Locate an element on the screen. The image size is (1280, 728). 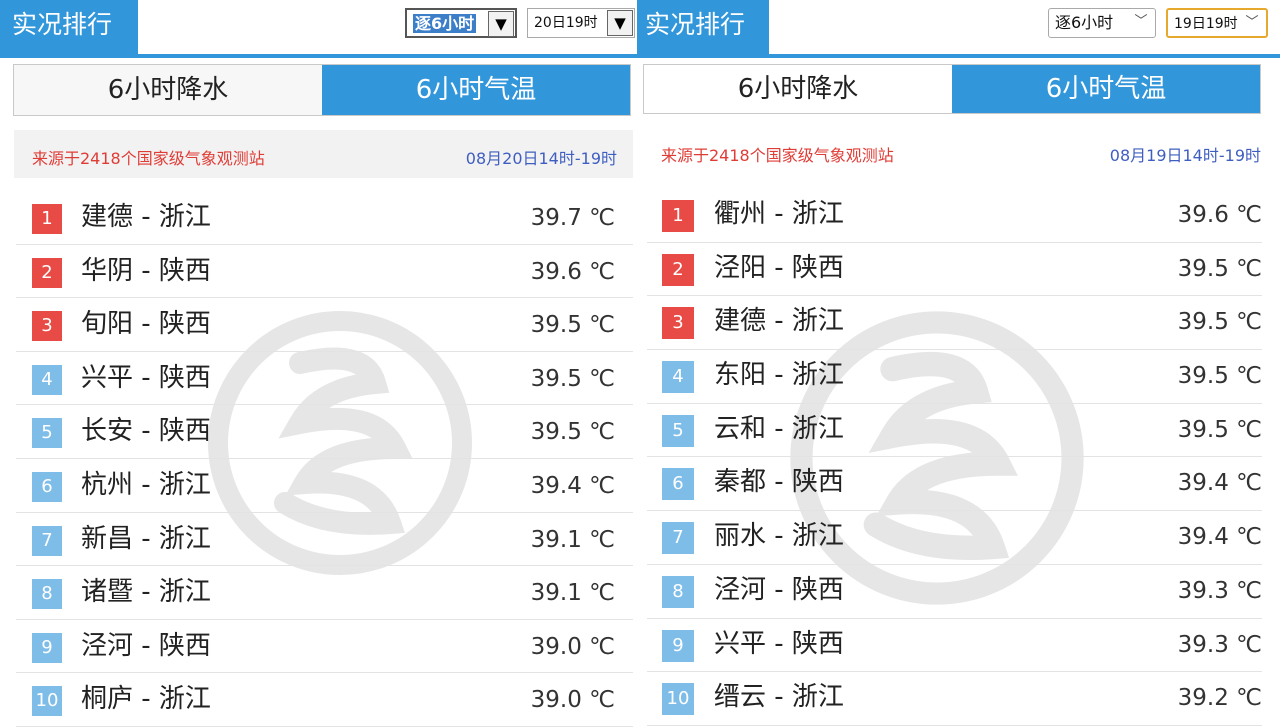
ranking-row: 1 衢州 - 浙江 39.6 ℃ is located at coordinates (954, 216).